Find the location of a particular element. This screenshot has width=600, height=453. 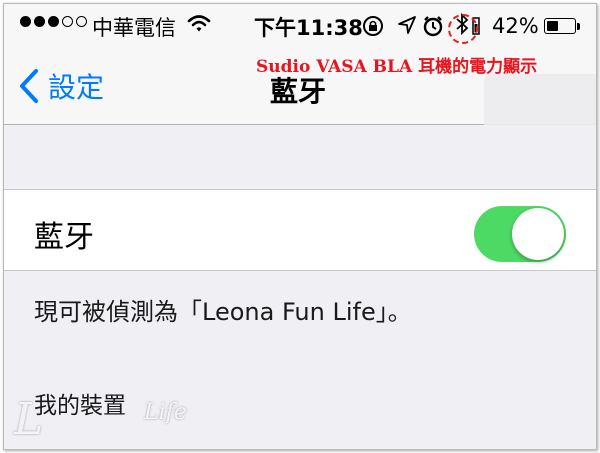

battery-level-fill is located at coordinates (552, 26).